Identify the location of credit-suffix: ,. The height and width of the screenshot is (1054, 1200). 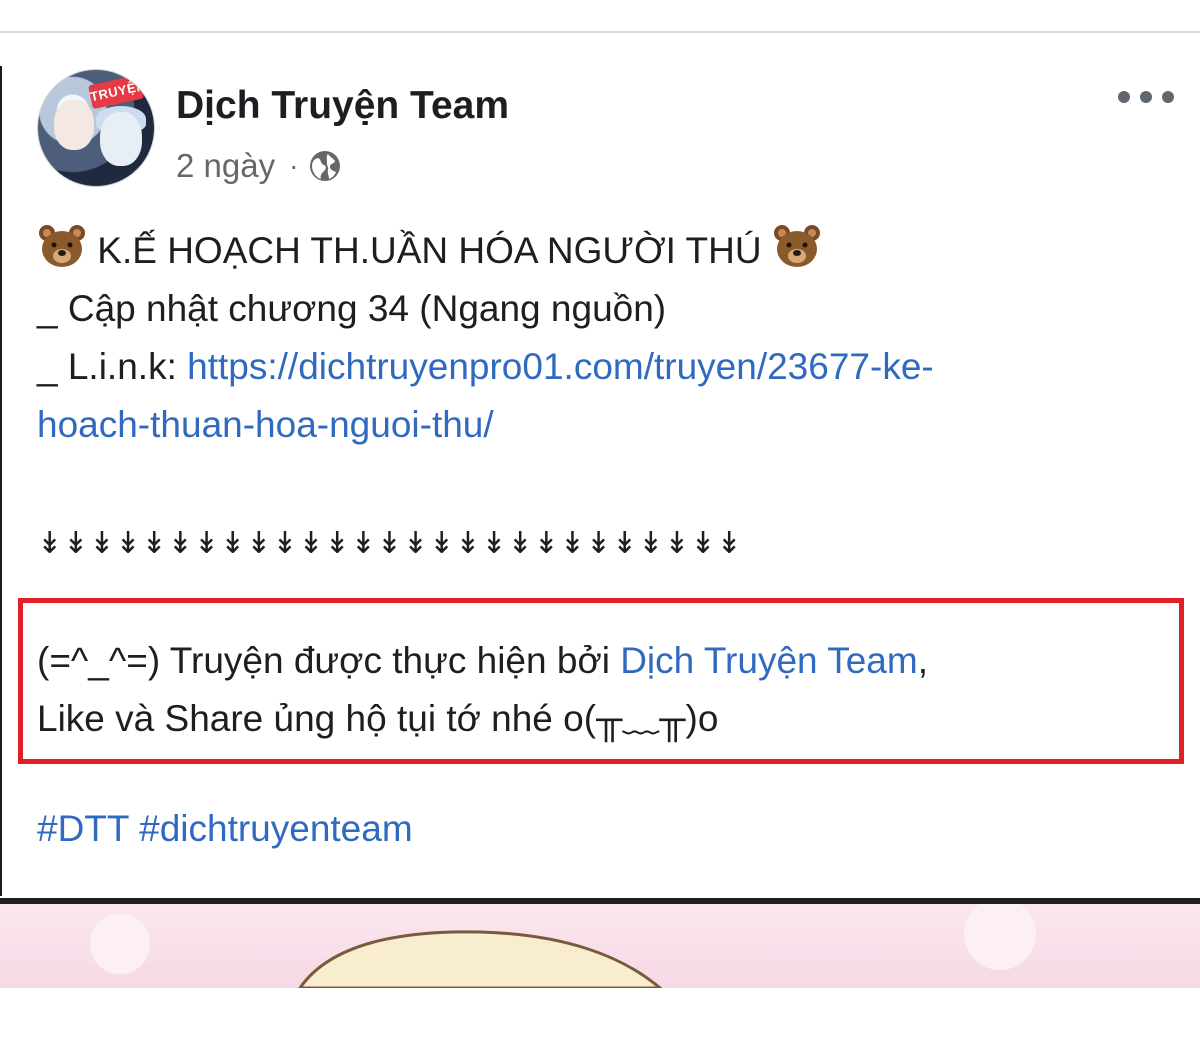
(922, 660).